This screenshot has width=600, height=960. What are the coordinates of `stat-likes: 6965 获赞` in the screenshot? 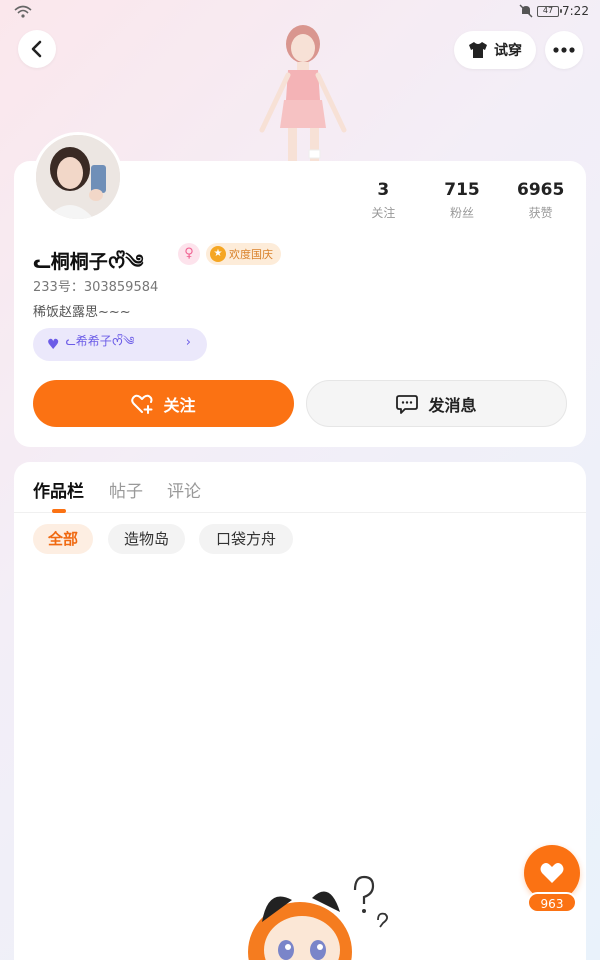 It's located at (540, 202).